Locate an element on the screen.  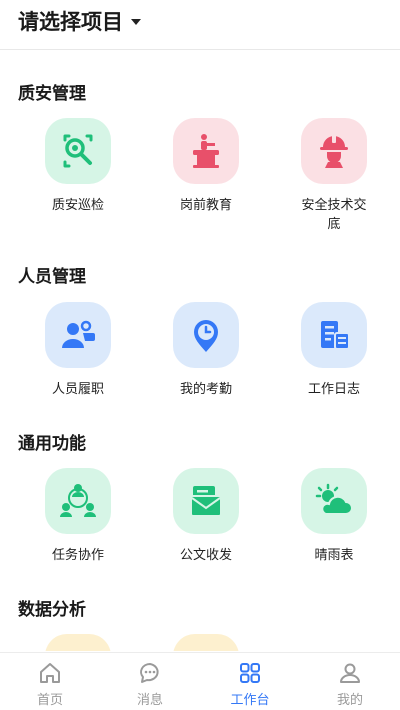
tile-safety-briefing: 安全技术交底 is located at coordinates (334, 176).